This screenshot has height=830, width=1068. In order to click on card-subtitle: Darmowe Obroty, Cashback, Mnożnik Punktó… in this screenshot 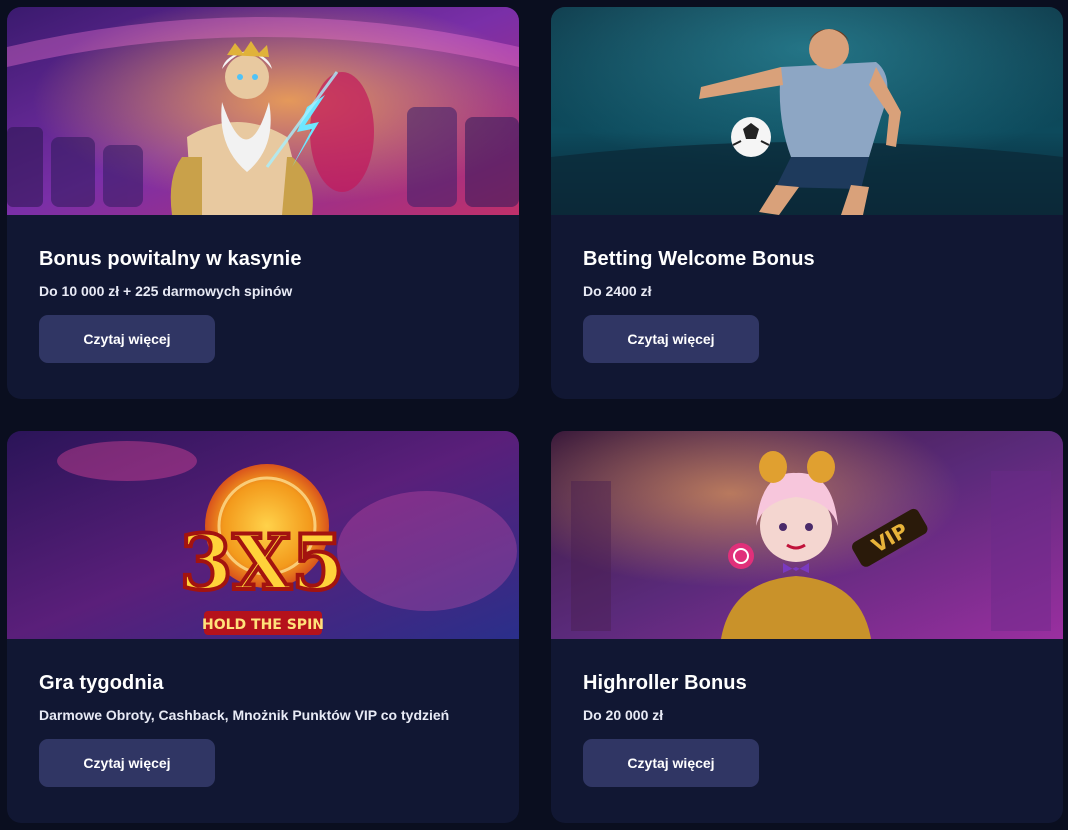, I will do `click(244, 715)`.